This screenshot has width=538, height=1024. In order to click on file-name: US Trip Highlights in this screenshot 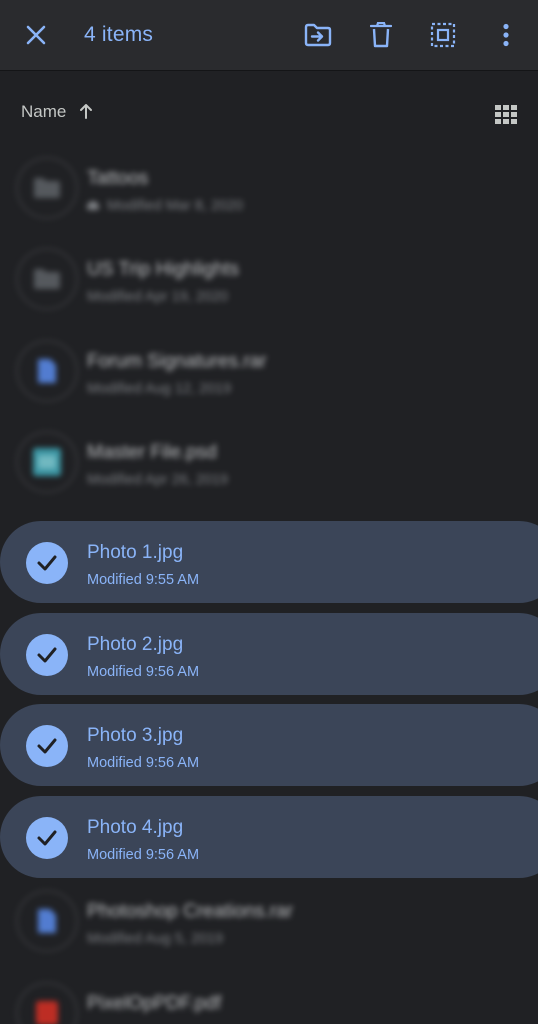, I will do `click(163, 269)`.